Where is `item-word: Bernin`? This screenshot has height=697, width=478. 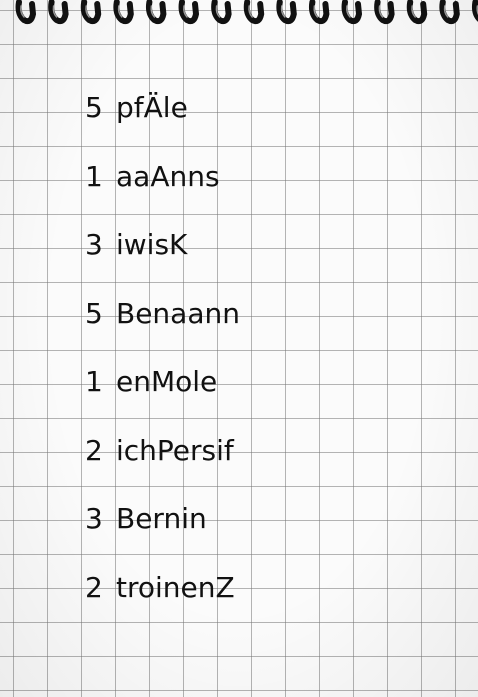
item-word: Bernin is located at coordinates (161, 518).